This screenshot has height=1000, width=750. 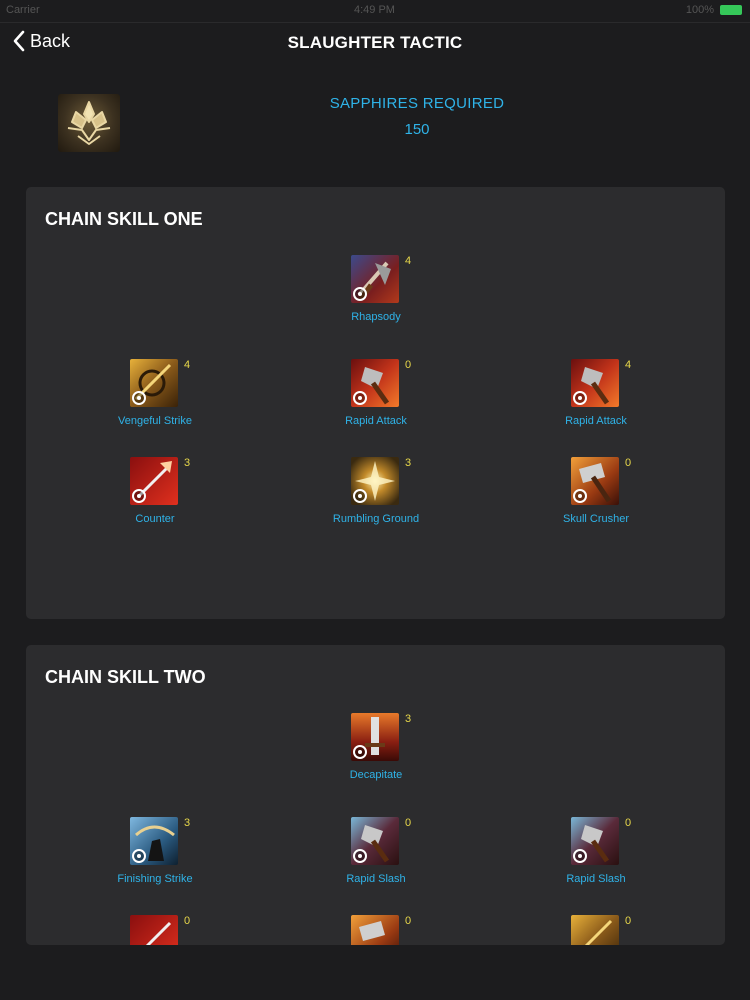 I want to click on skill-finishing-strike: 3 Finishing Strike, so click(x=155, y=857).